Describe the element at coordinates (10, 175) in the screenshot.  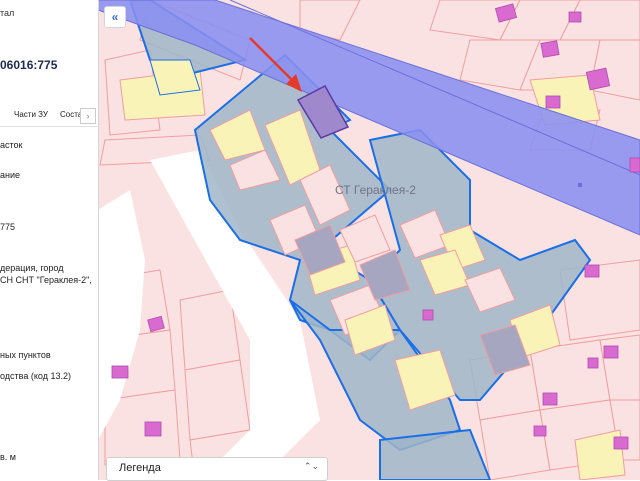
I see `info-line-status: ание` at that location.